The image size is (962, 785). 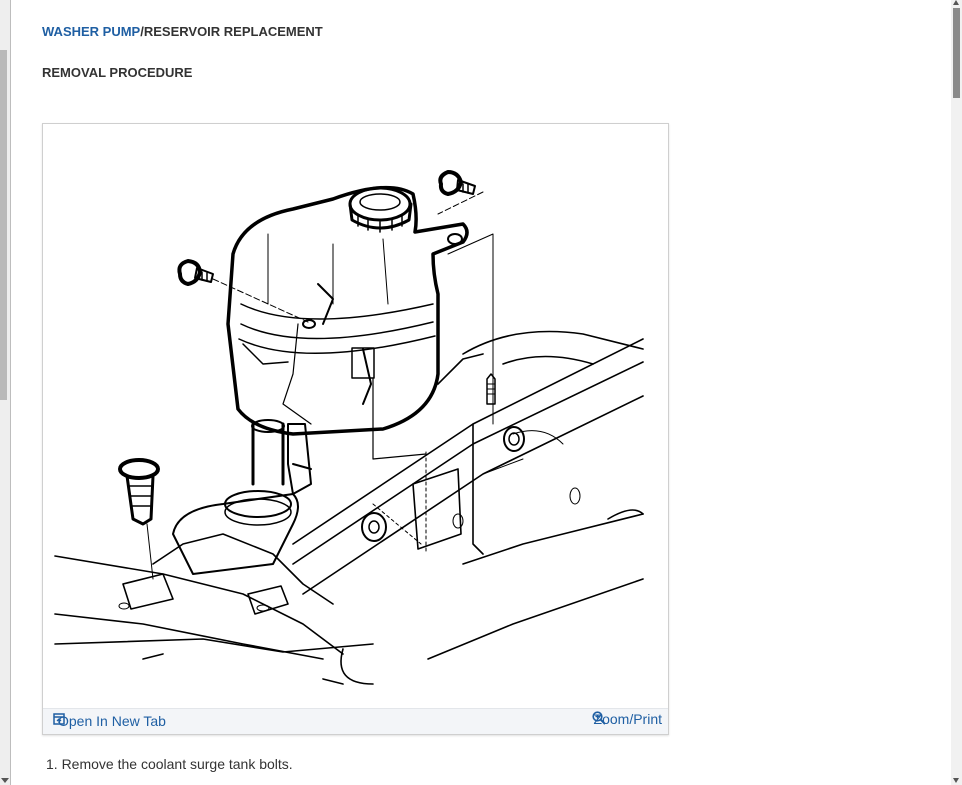 I want to click on left-scrollbar, so click(x=5, y=392).